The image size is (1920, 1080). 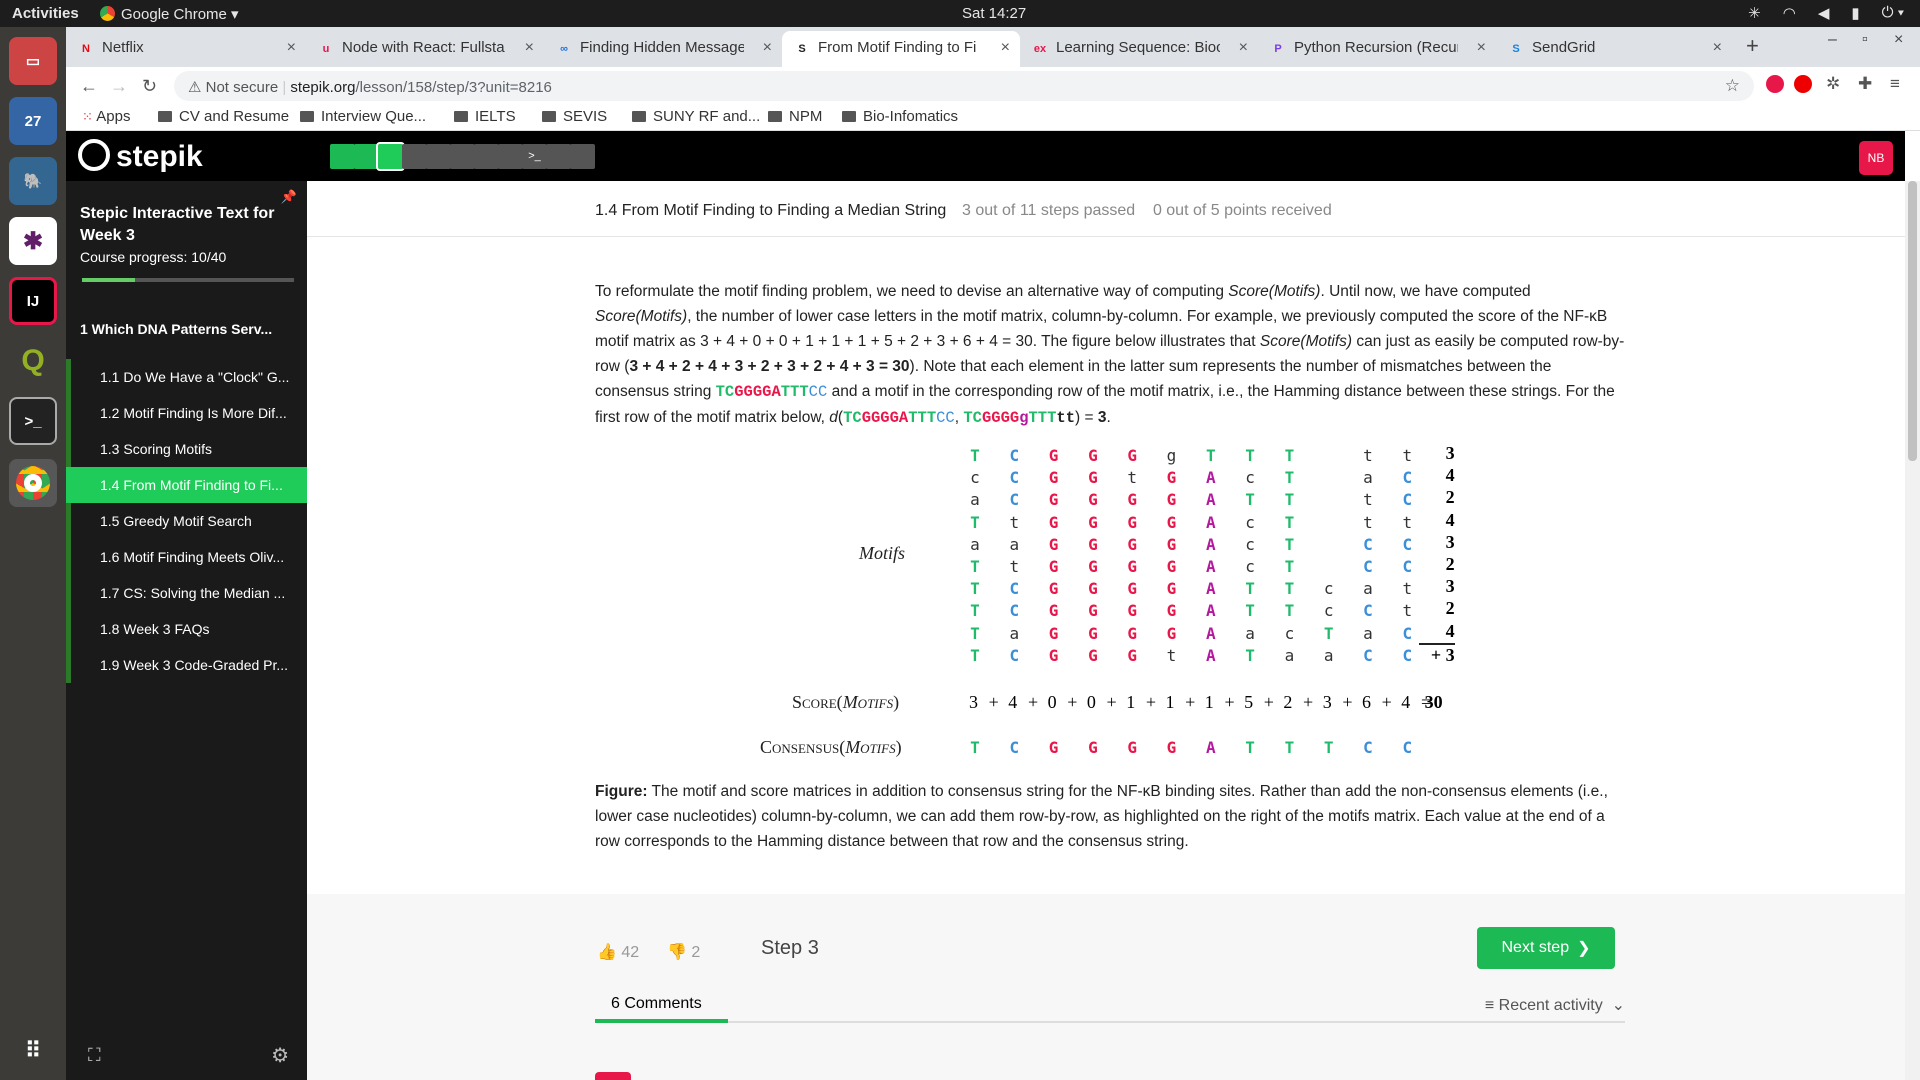 What do you see at coordinates (1832, 40) in the screenshot?
I see `minimize-button: –` at bounding box center [1832, 40].